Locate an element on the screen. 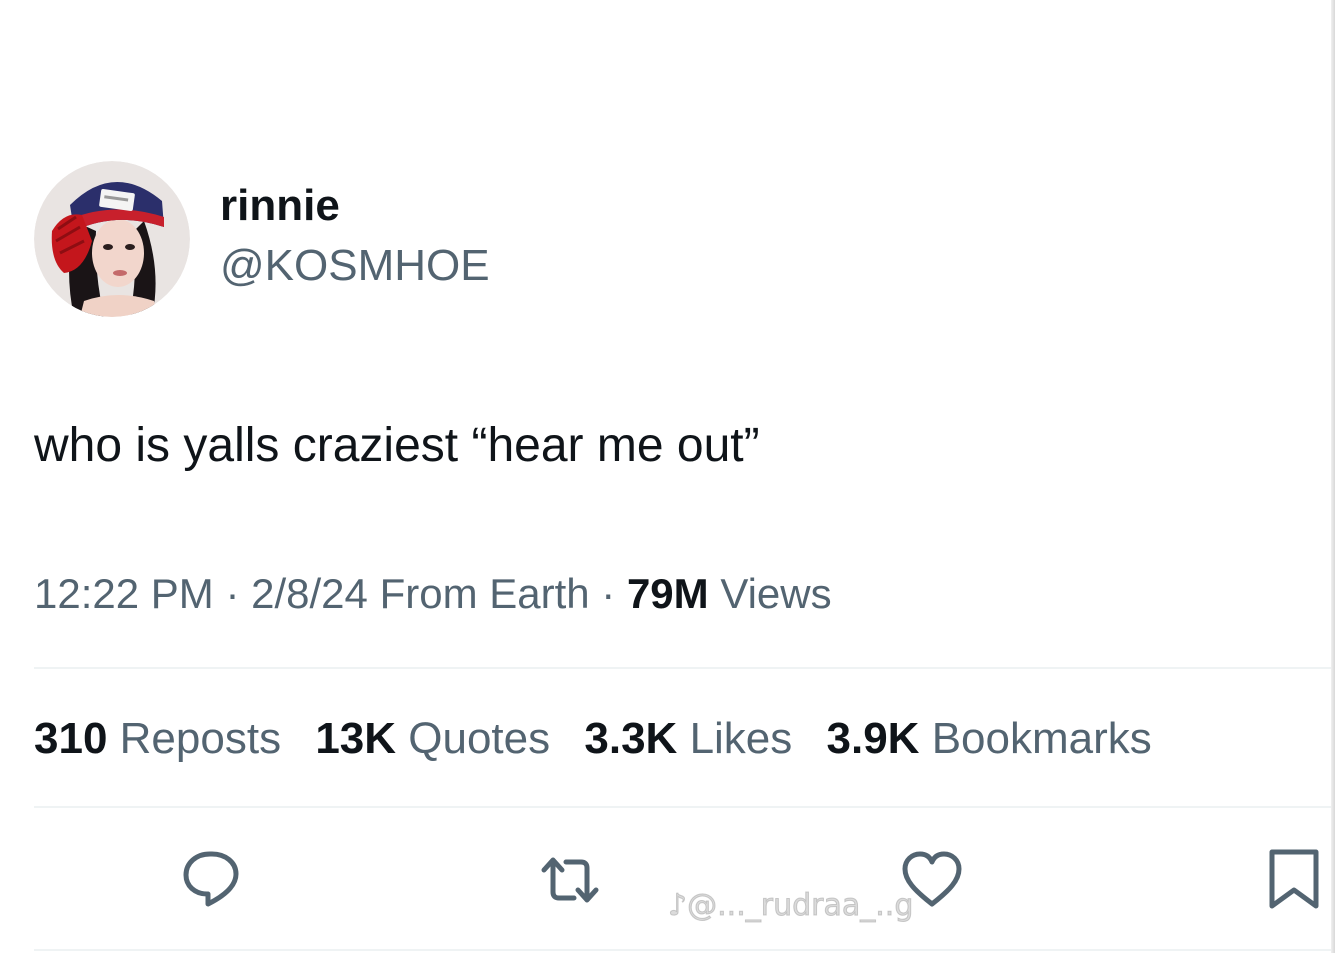 The width and height of the screenshot is (1335, 953). post-date: 2/8/24 is located at coordinates (309, 593).